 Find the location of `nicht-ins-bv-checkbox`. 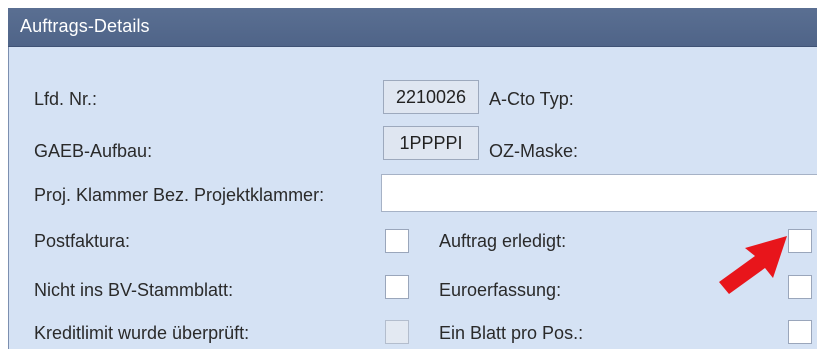

nicht-ins-bv-checkbox is located at coordinates (397, 287).